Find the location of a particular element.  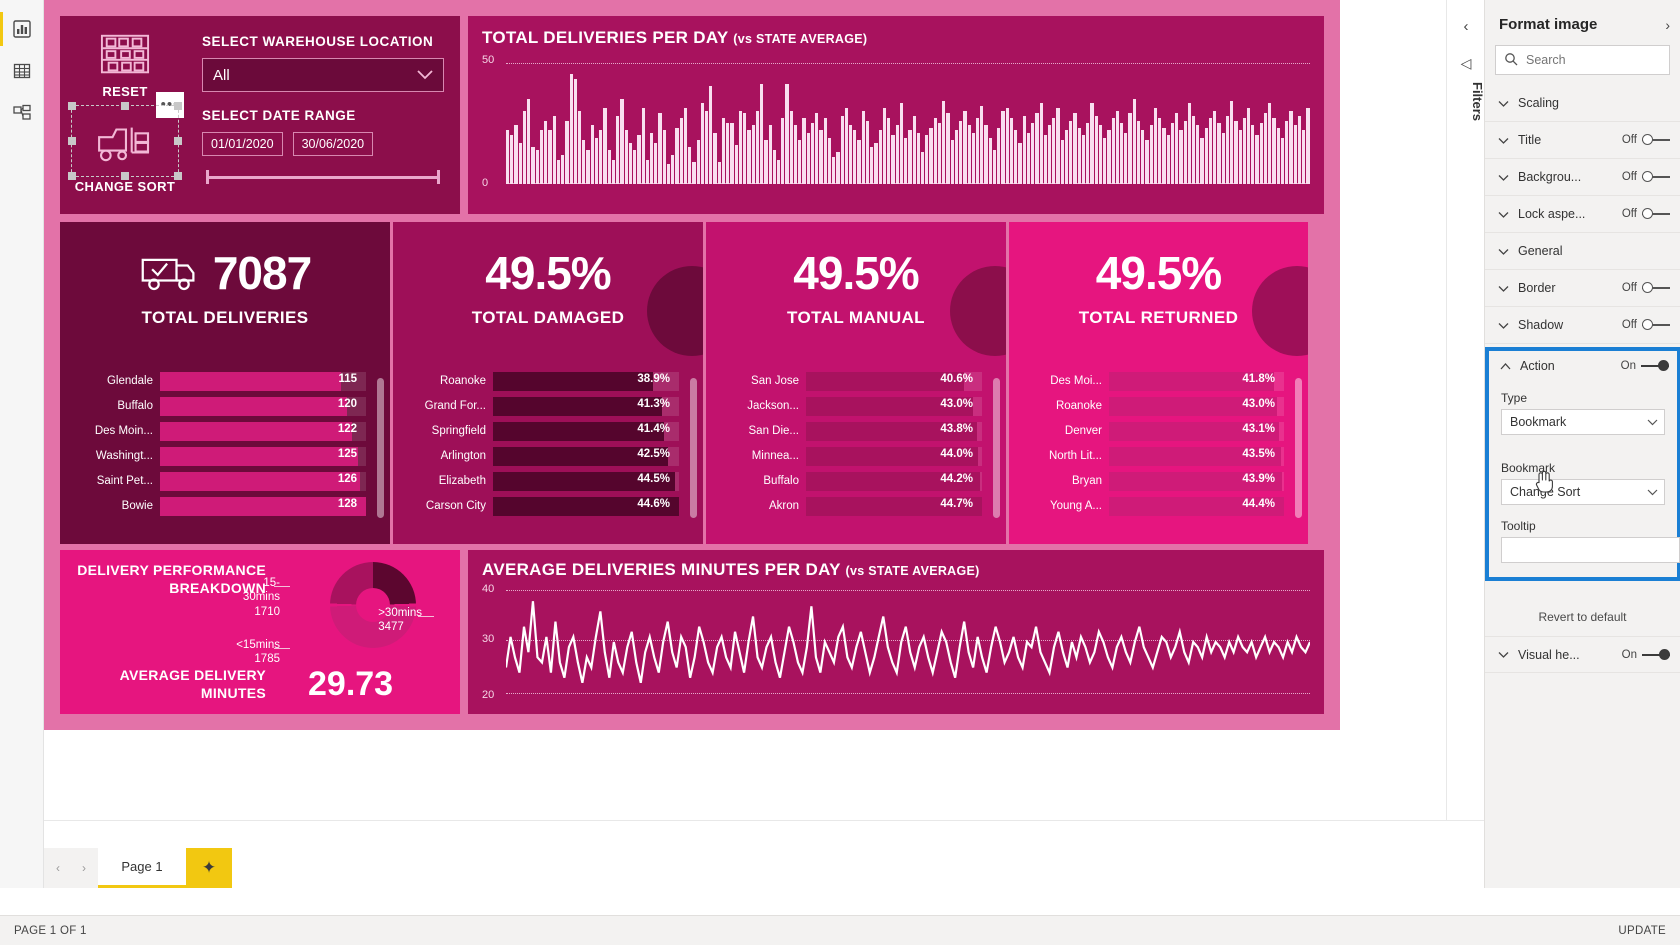

date-to-input: 30/06/2020 is located at coordinates (333, 144).